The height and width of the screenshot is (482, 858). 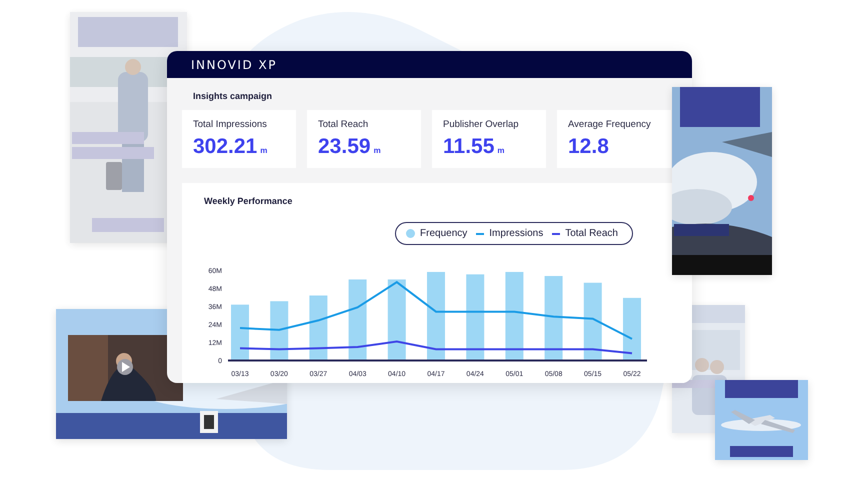 What do you see at coordinates (468, 147) in the screenshot?
I see `metric-value: 11.55` at bounding box center [468, 147].